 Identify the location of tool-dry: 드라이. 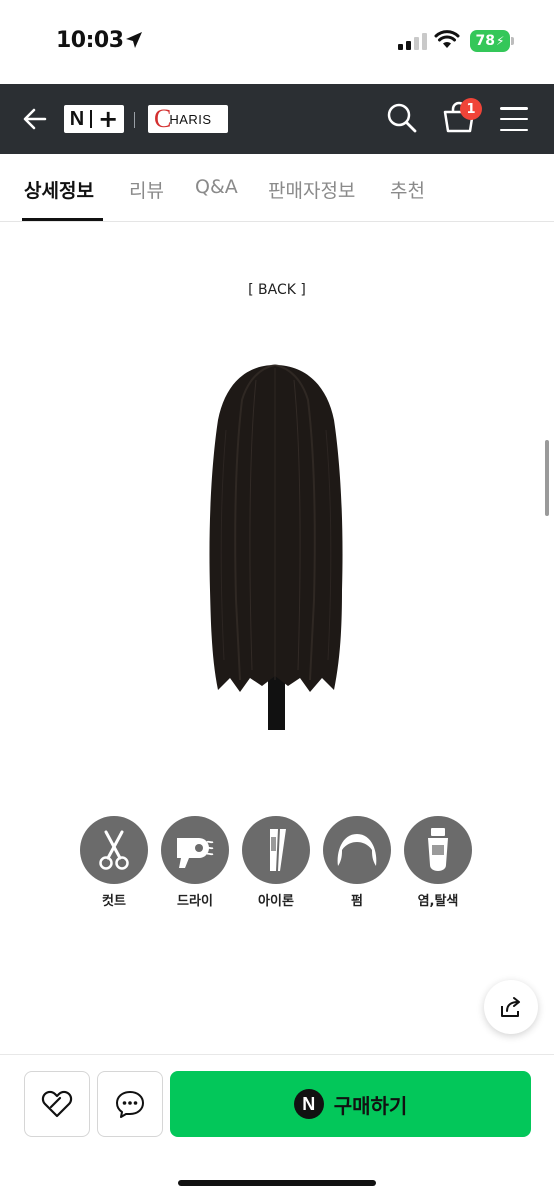
(195, 862).